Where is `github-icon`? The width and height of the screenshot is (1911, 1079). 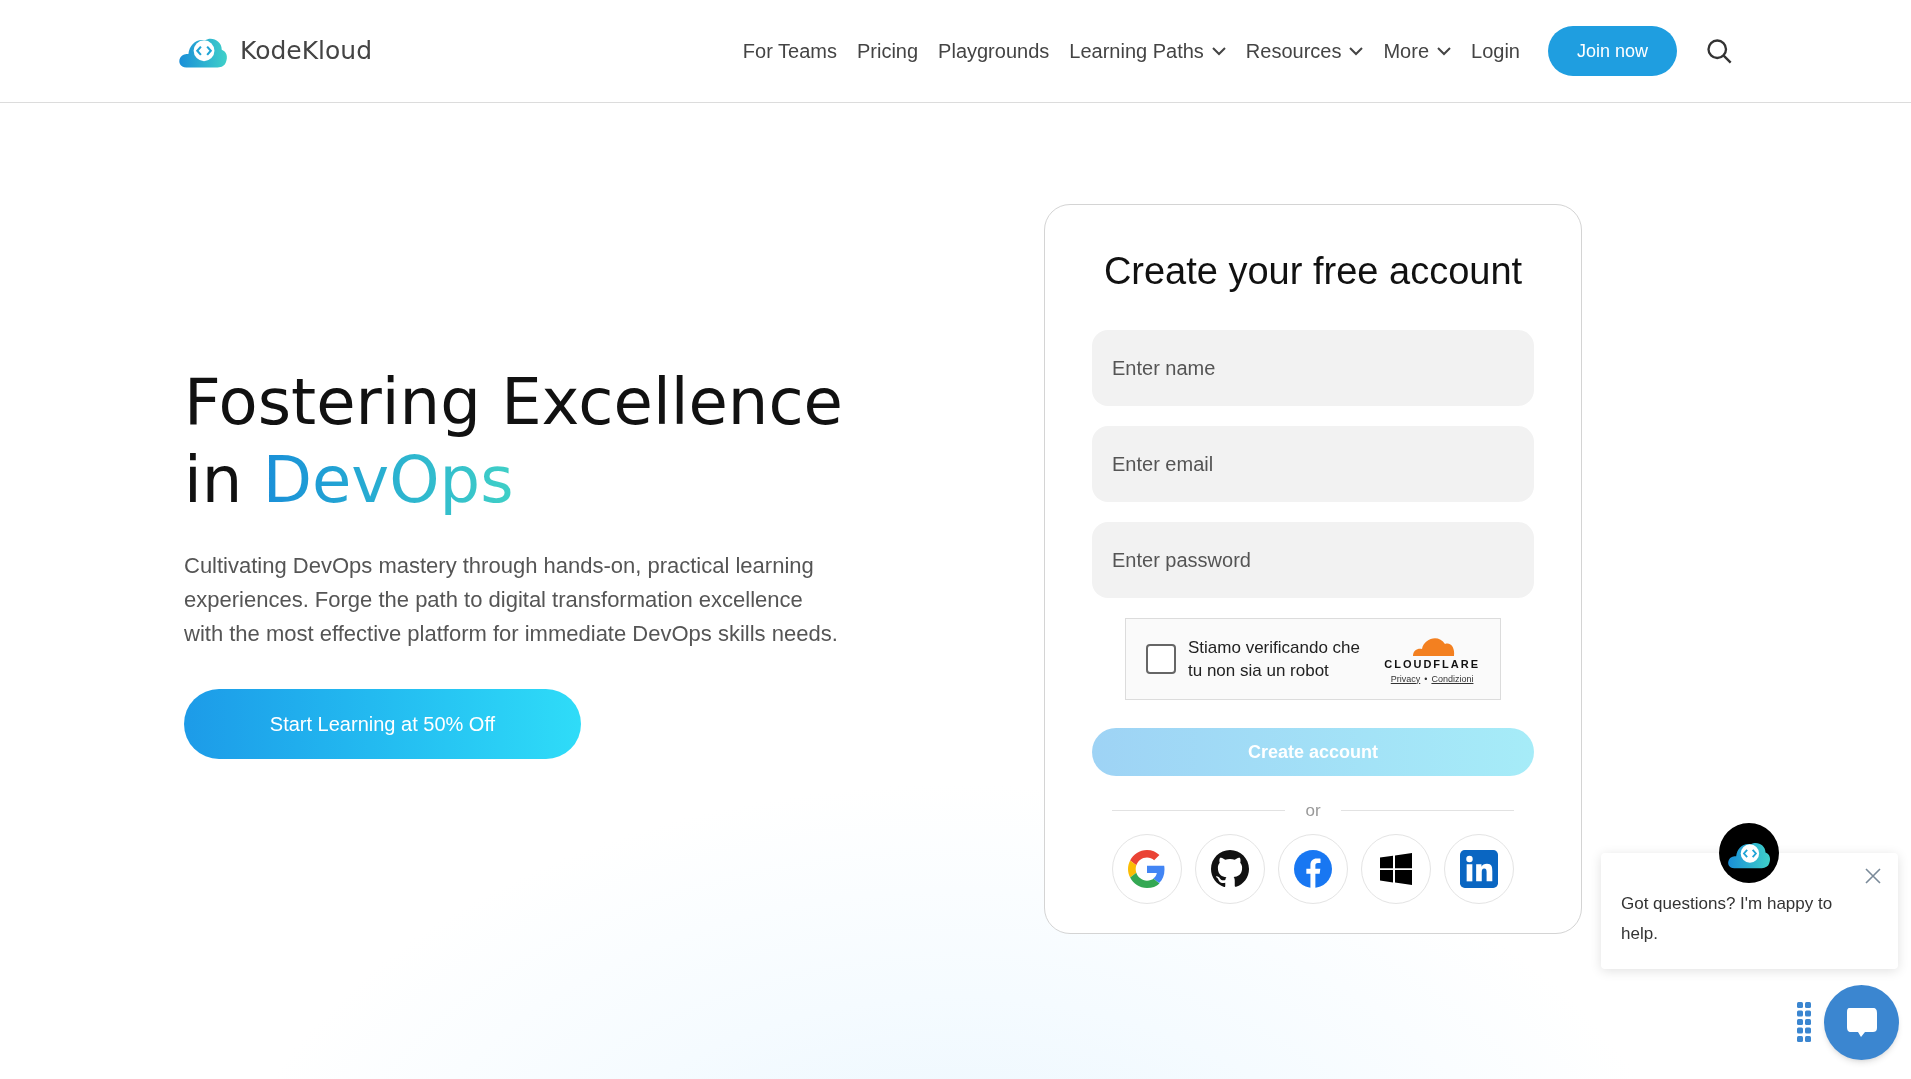 github-icon is located at coordinates (1230, 868).